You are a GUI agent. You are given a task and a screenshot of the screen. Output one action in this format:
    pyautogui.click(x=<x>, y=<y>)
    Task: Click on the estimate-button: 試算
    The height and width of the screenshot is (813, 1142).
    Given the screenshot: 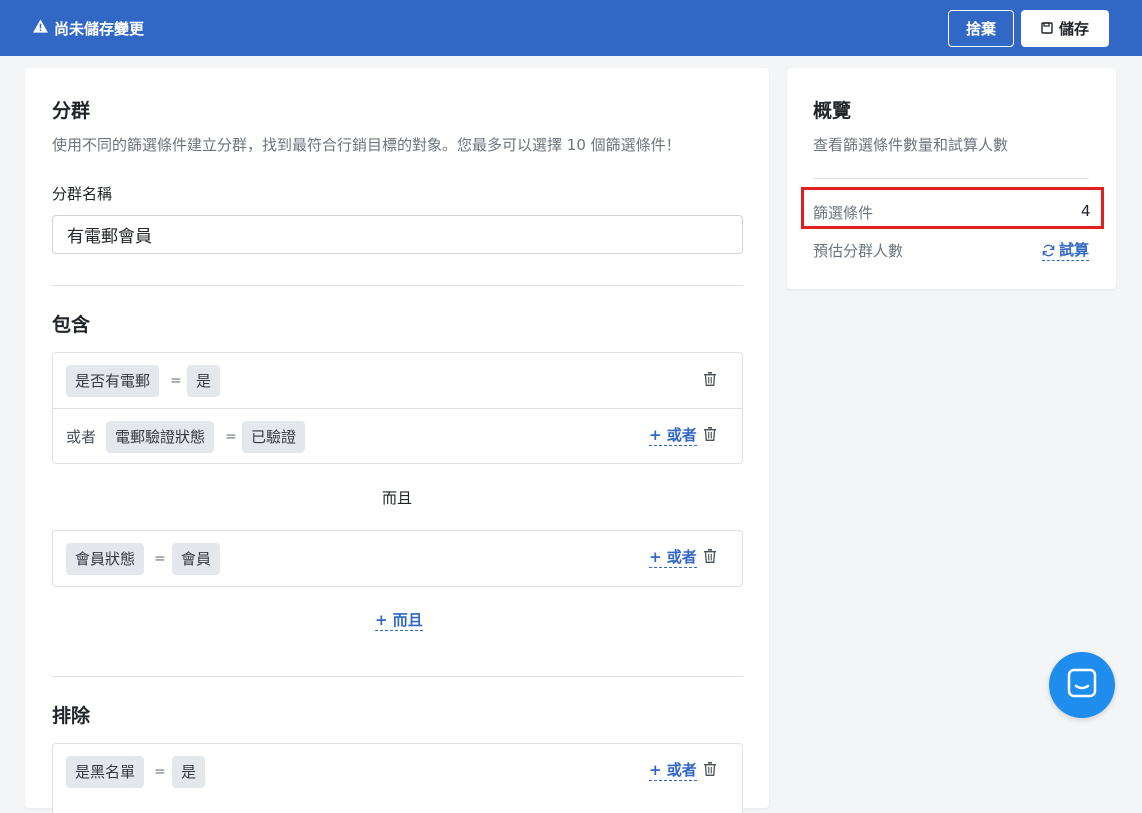 What is the action you would take?
    pyautogui.click(x=1066, y=250)
    